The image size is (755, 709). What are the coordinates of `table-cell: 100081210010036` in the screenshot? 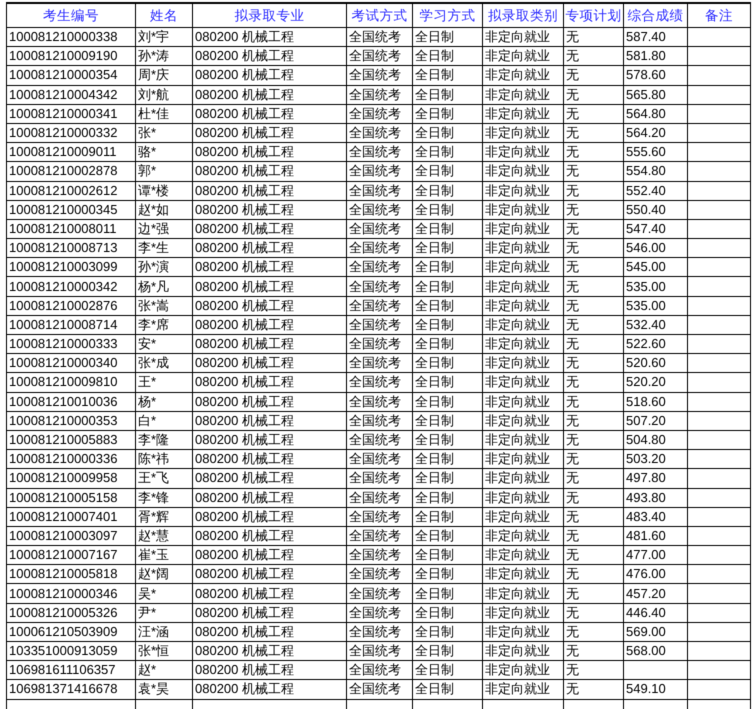 It's located at (71, 402).